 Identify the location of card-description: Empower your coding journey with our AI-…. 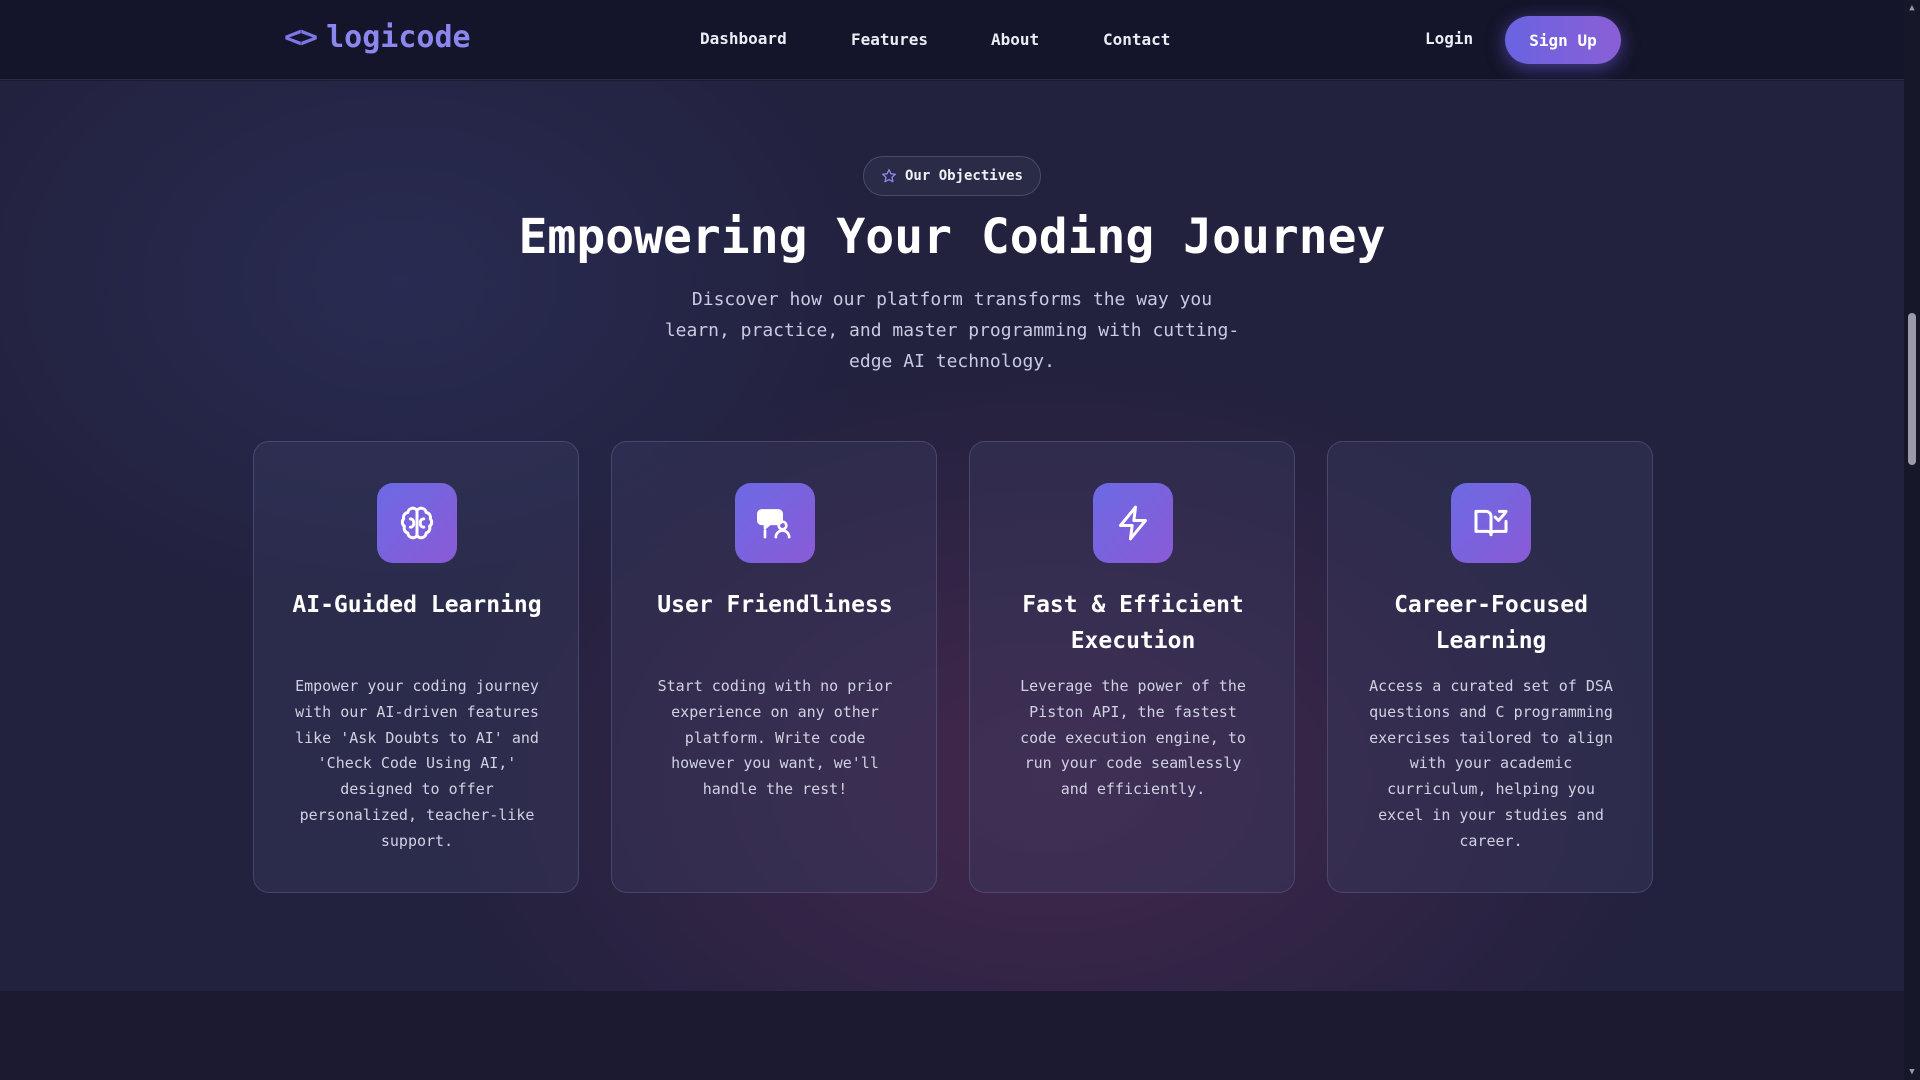
(417, 763).